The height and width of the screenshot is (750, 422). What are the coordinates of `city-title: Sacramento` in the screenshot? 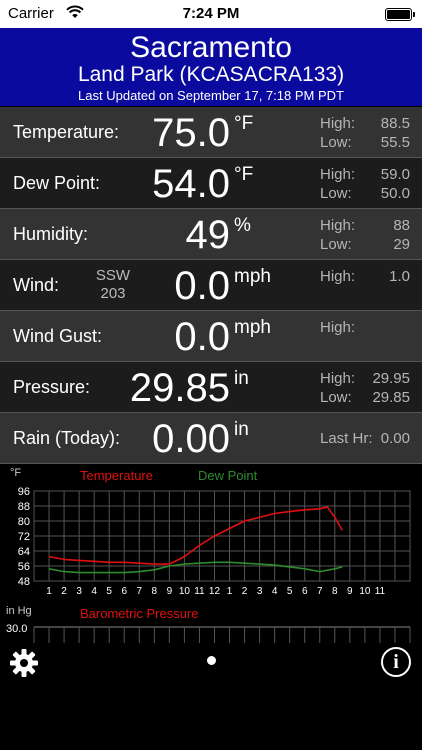 It's located at (211, 47).